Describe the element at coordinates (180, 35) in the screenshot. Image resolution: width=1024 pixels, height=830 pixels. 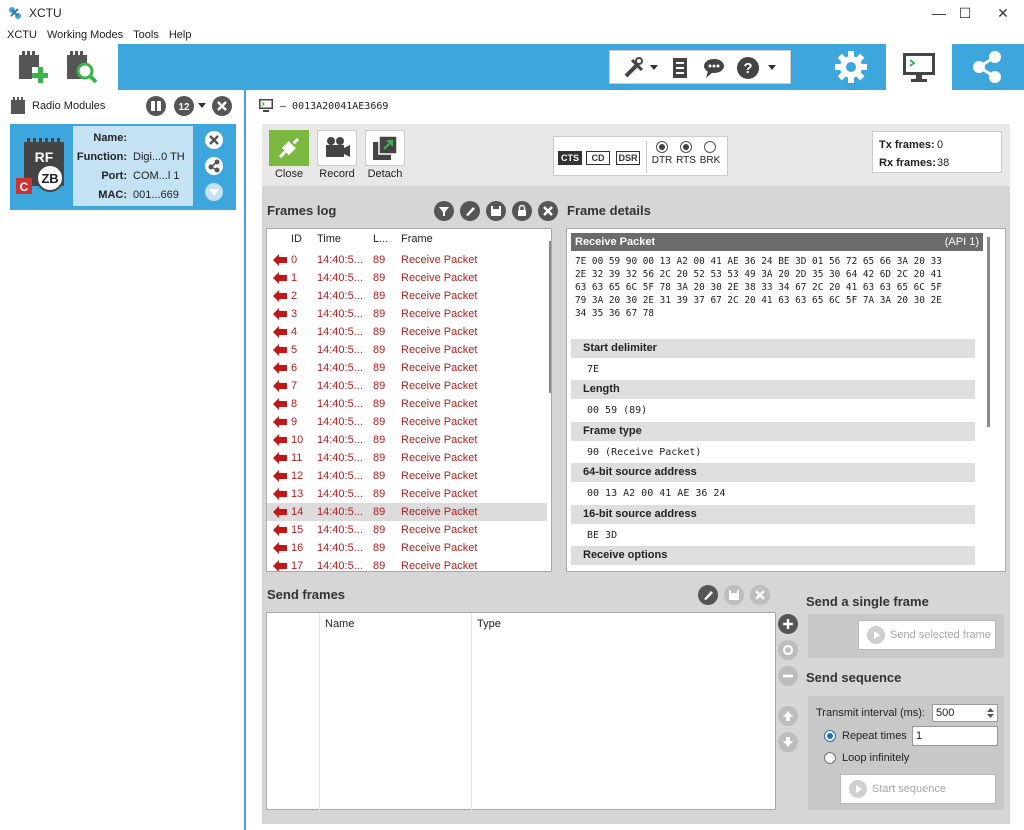
I see `menu-help: Help` at that location.